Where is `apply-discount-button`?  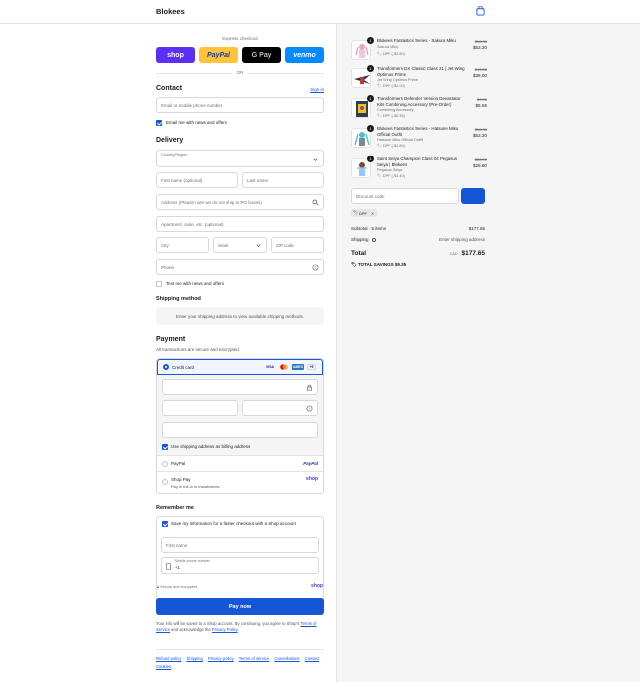
apply-discount-button is located at coordinates (473, 196).